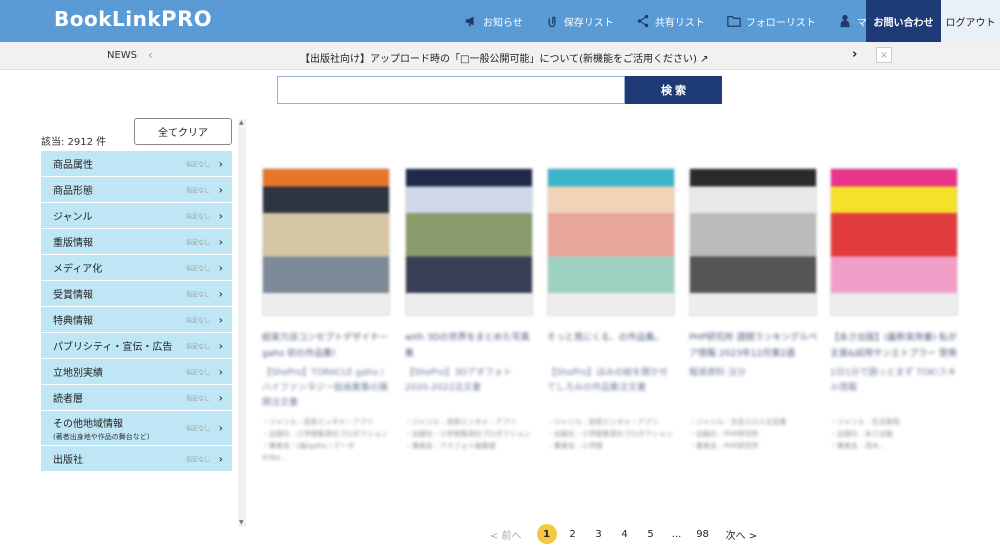  Describe the element at coordinates (150, 55) in the screenshot. I see `news-prev-chevron-icon: ‹` at that location.